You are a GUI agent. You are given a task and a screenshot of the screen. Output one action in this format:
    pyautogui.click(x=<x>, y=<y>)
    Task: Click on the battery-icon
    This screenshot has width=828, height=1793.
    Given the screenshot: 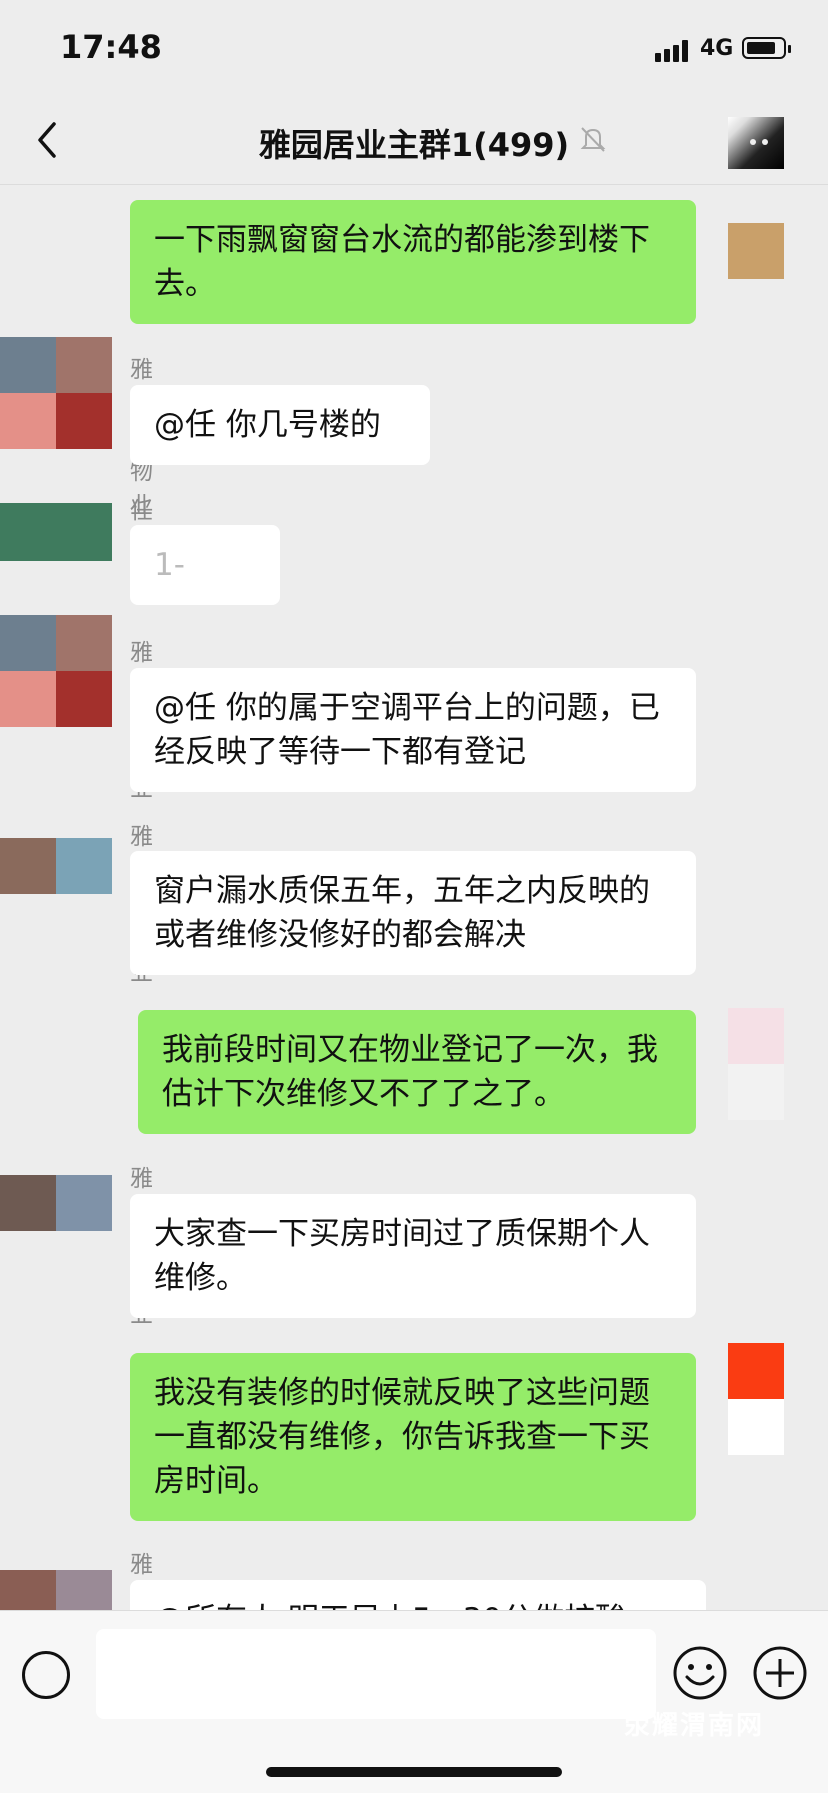 What is the action you would take?
    pyautogui.click(x=766, y=48)
    